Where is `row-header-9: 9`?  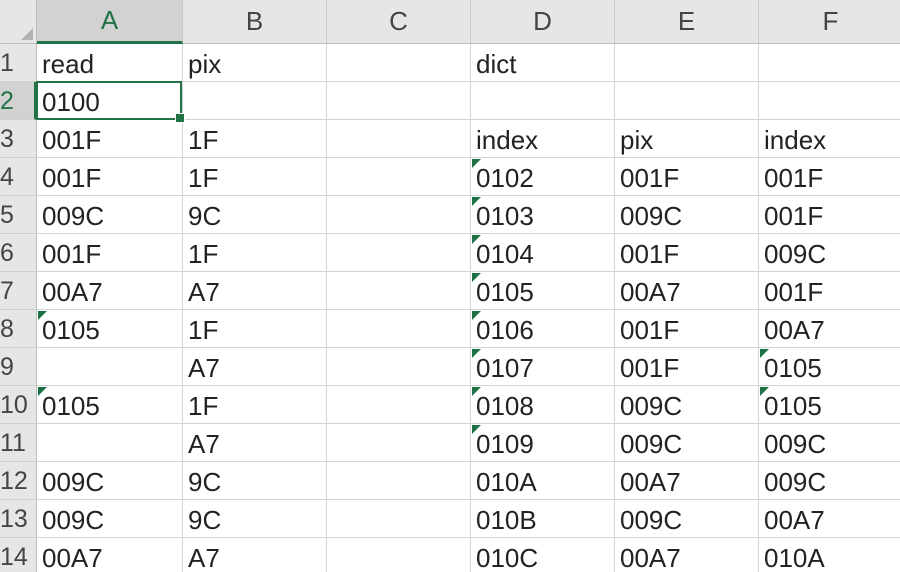 row-header-9: 9 is located at coordinates (18, 367).